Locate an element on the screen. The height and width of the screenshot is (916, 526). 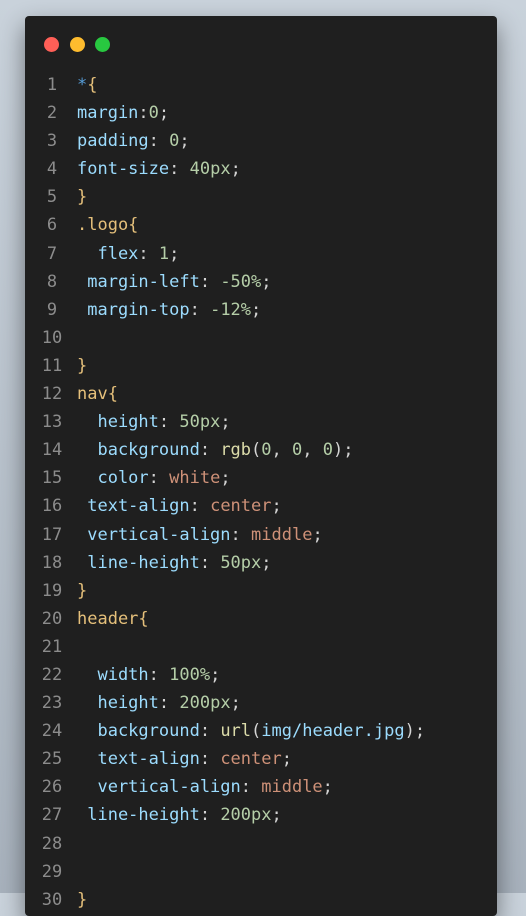
code-token: 50px is located at coordinates (241, 562).